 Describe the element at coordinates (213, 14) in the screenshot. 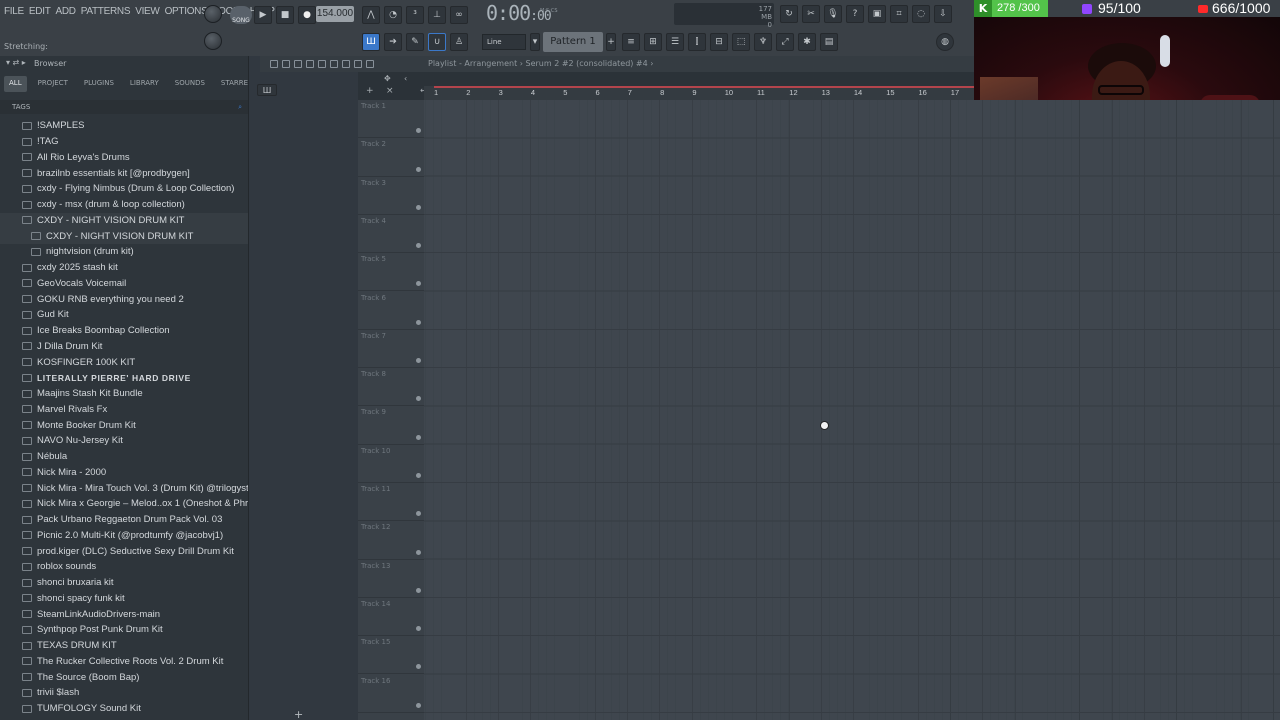

I see `master-volume-knob` at that location.